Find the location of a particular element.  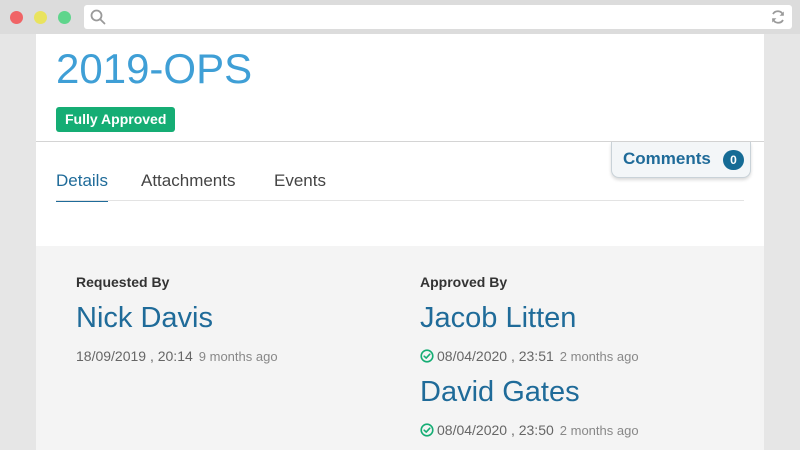

tab-events: Events is located at coordinates (300, 181).